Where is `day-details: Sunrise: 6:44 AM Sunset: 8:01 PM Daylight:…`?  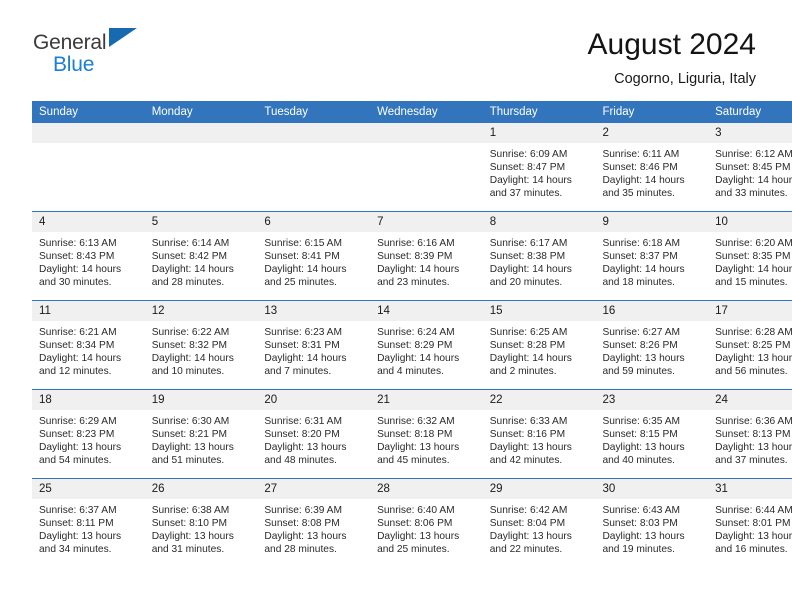
day-details: Sunrise: 6:44 AM Sunset: 8:01 PM Daylight:… is located at coordinates (750, 528).